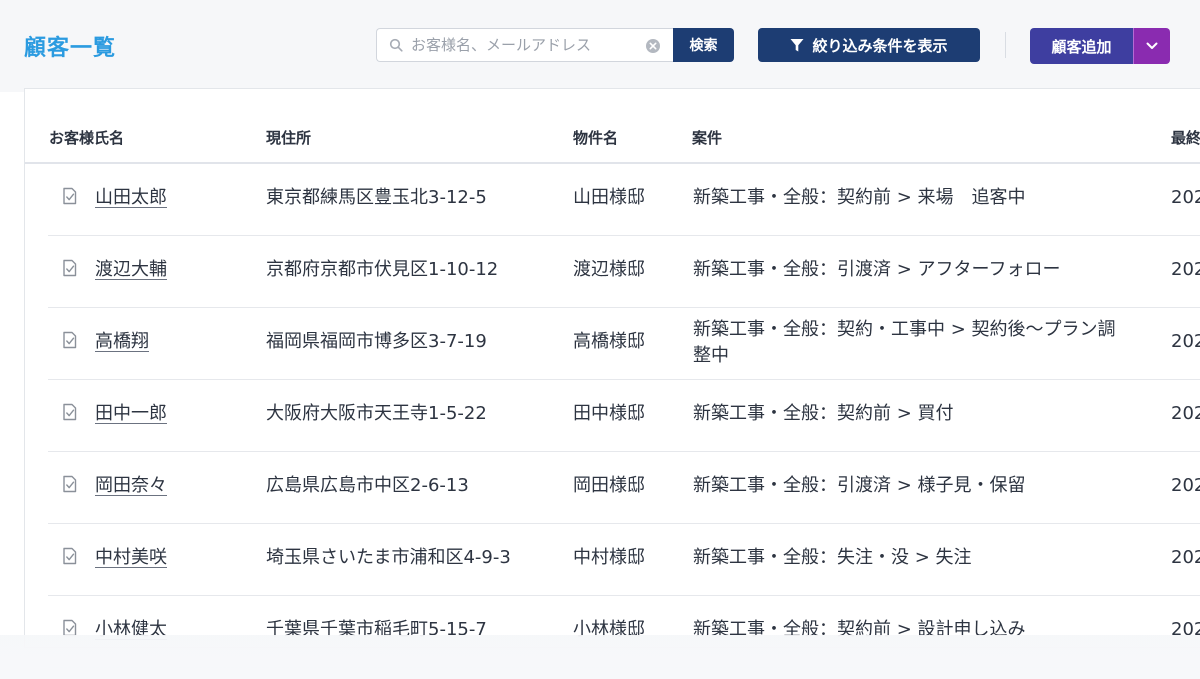 The width and height of the screenshot is (1200, 679). What do you see at coordinates (367, 485) in the screenshot?
I see `address-cell: 広島県広島市中区2-6-13` at bounding box center [367, 485].